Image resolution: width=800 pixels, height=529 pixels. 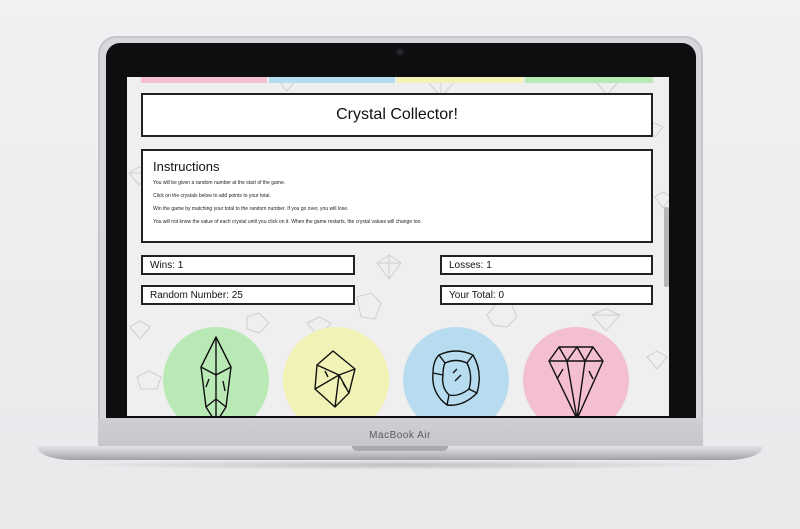 I want to click on laptop-notch, so click(x=400, y=448).